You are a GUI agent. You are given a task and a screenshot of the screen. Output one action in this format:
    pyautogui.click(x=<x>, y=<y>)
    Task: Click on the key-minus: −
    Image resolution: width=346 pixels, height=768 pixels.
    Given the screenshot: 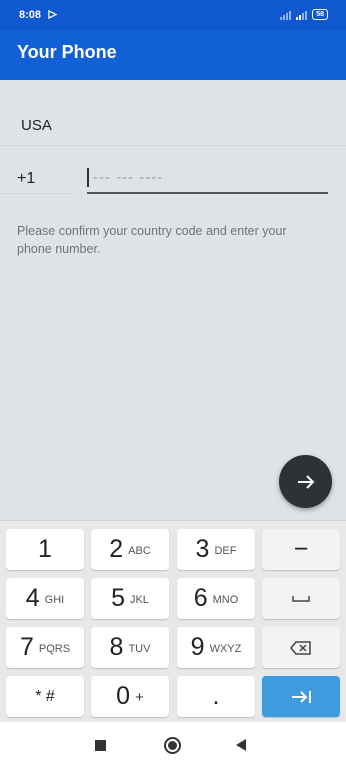 What is the action you would take?
    pyautogui.click(x=301, y=549)
    